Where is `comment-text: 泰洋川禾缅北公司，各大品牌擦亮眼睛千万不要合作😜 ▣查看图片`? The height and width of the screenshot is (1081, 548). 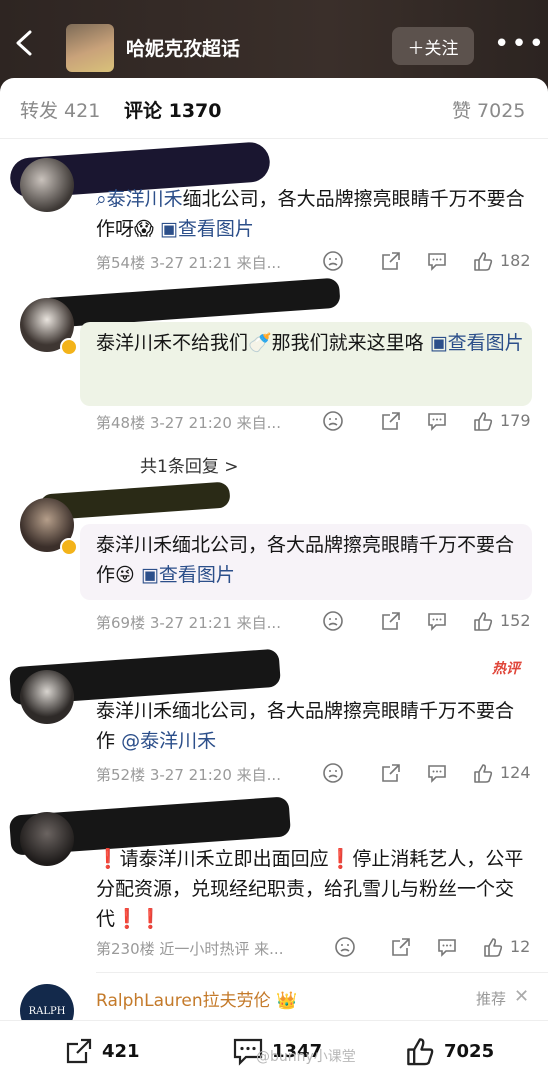 comment-text: 泰洋川禾缅北公司，各大品牌擦亮眼睛千万不要合作😜 ▣查看图片 is located at coordinates (305, 560).